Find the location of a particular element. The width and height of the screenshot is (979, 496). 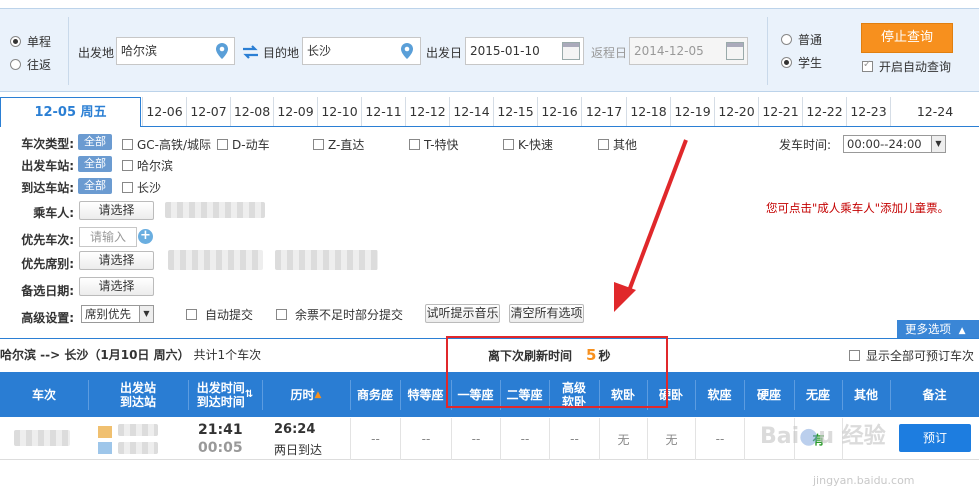

from-station-checkbox: 哈尔滨 is located at coordinates (147, 165).